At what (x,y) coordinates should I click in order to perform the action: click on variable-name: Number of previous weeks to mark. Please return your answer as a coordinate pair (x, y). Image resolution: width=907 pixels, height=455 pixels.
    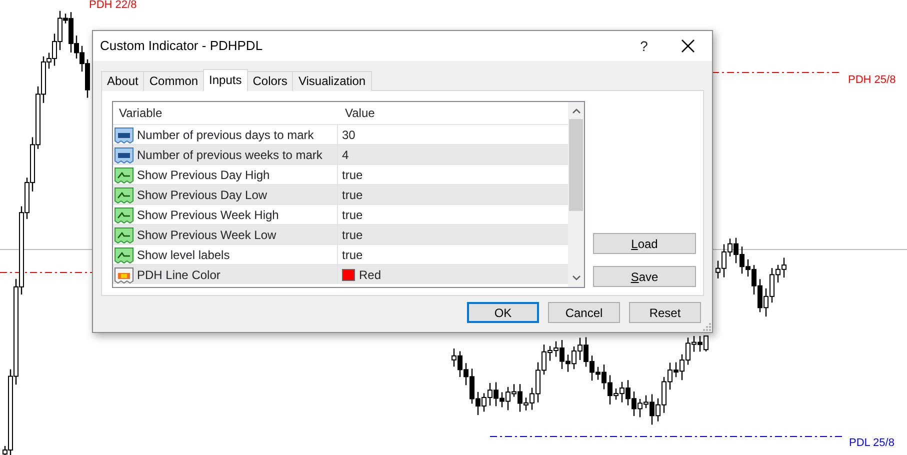
    Looking at the image, I should click on (229, 155).